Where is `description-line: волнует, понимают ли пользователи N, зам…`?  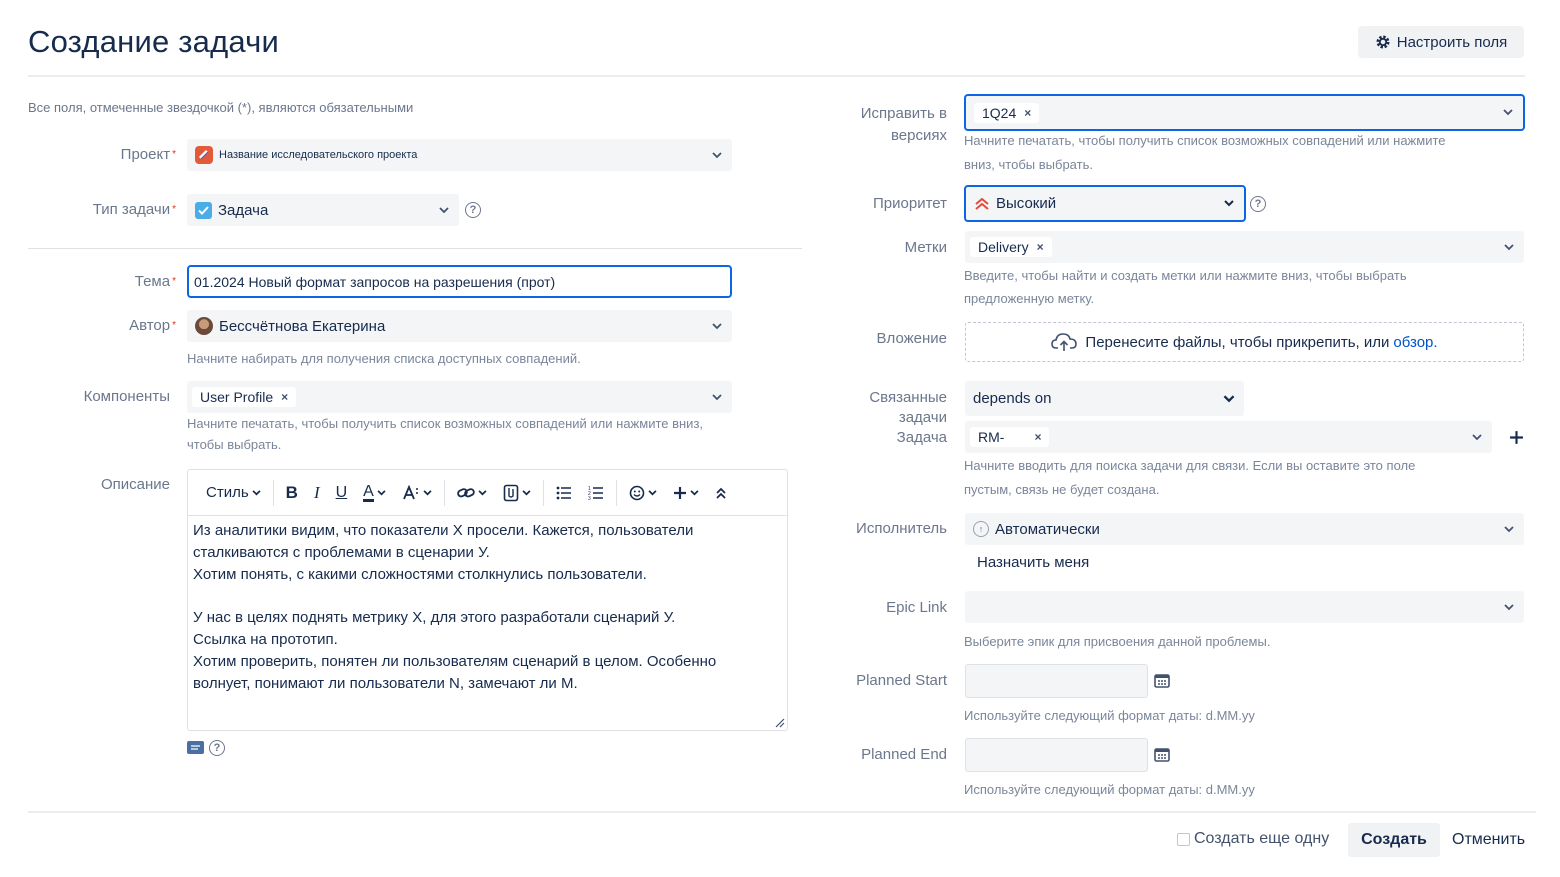 description-line: волнует, понимают ли пользователи N, зам… is located at coordinates (385, 683).